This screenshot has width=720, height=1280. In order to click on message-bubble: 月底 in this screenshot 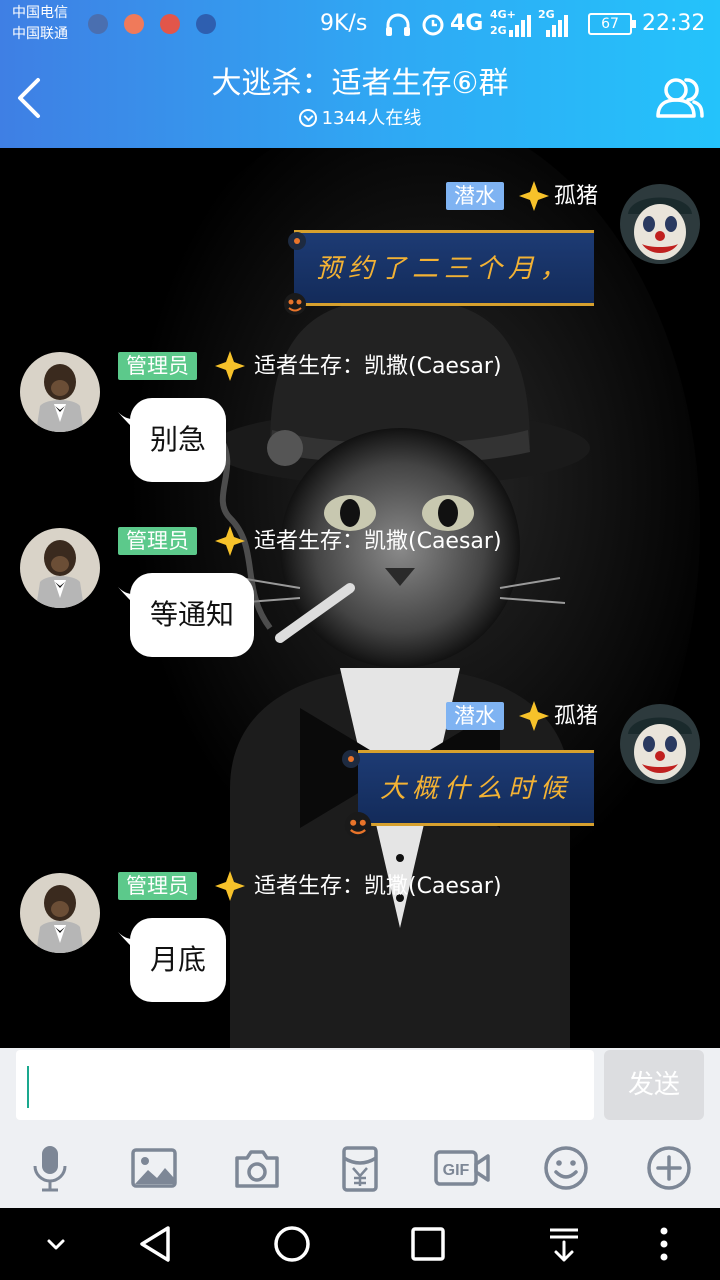, I will do `click(172, 960)`.